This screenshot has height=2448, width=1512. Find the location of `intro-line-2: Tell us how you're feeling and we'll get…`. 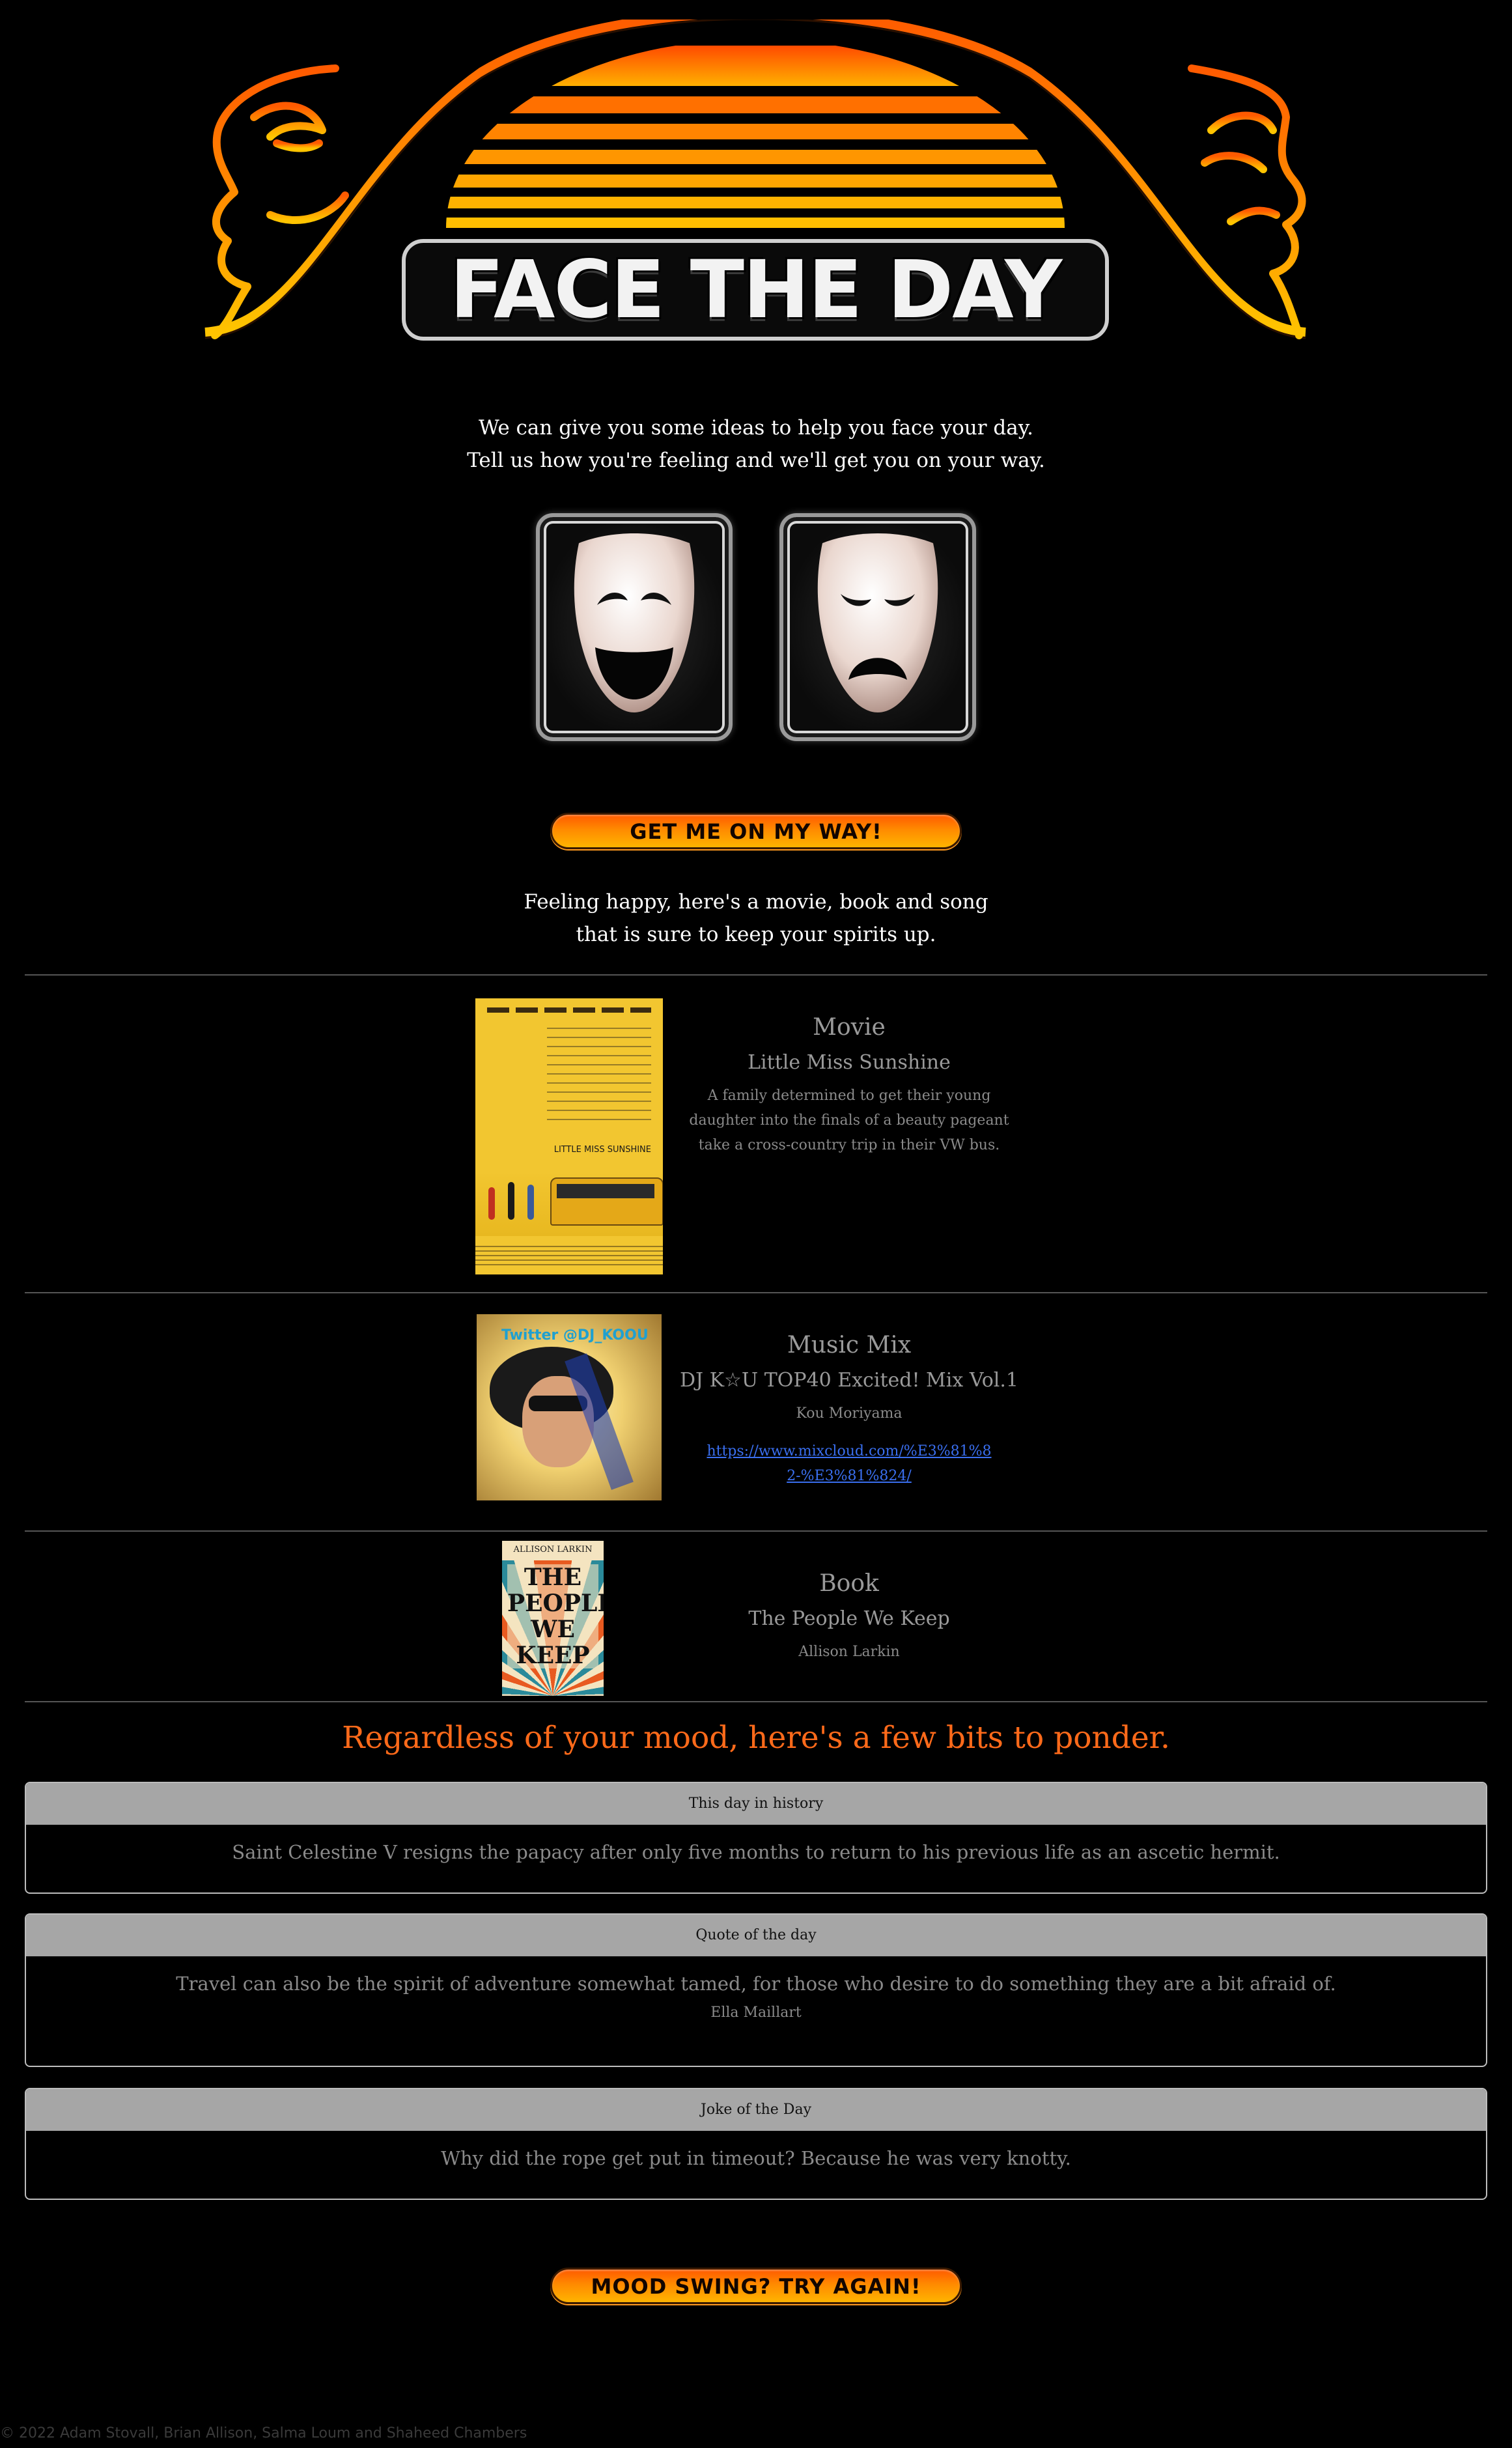

intro-line-2: Tell us how you're feeling and we'll get… is located at coordinates (756, 461).